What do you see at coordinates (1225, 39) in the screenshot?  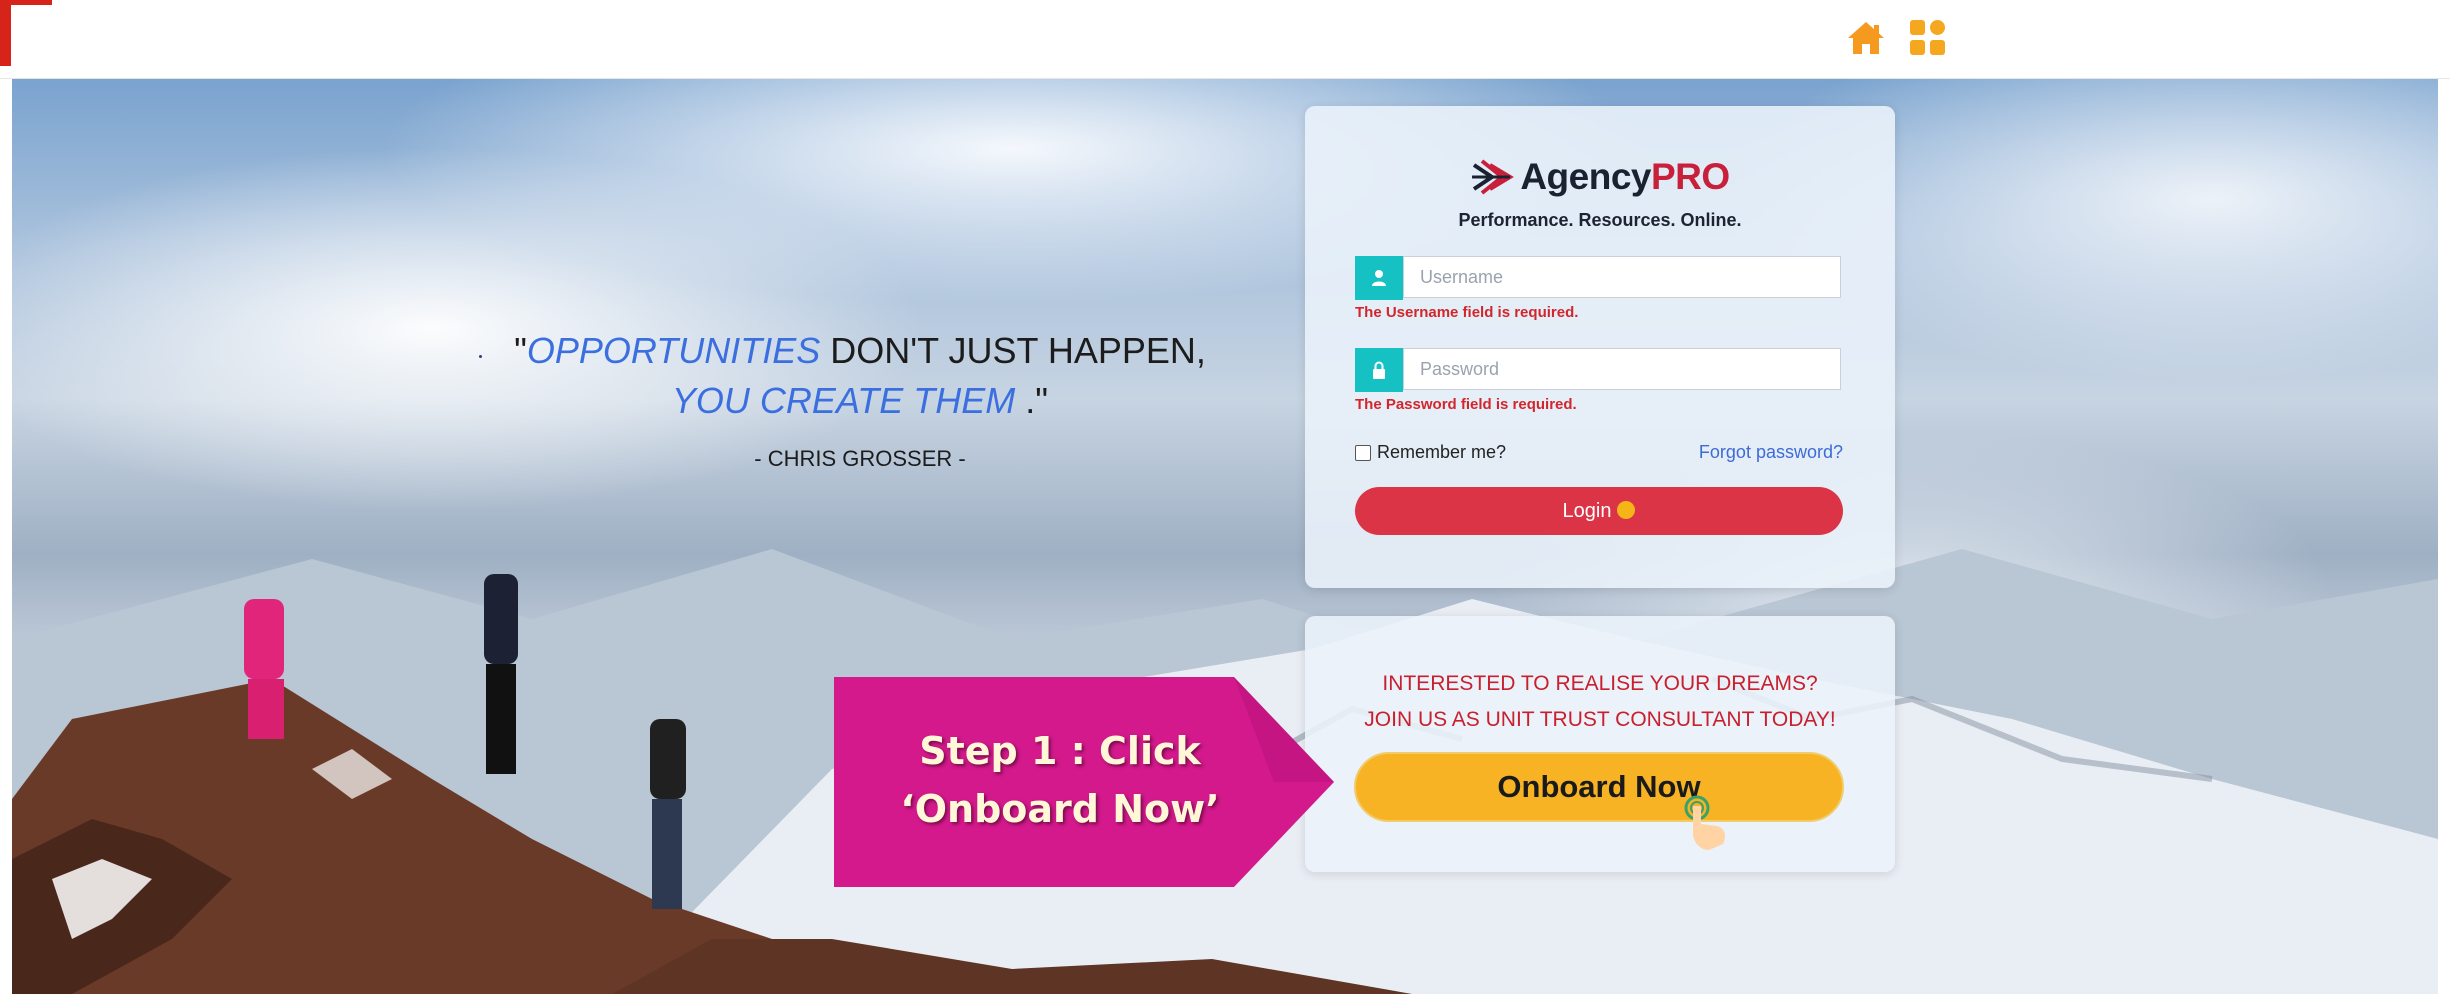 I see `top-bar` at bounding box center [1225, 39].